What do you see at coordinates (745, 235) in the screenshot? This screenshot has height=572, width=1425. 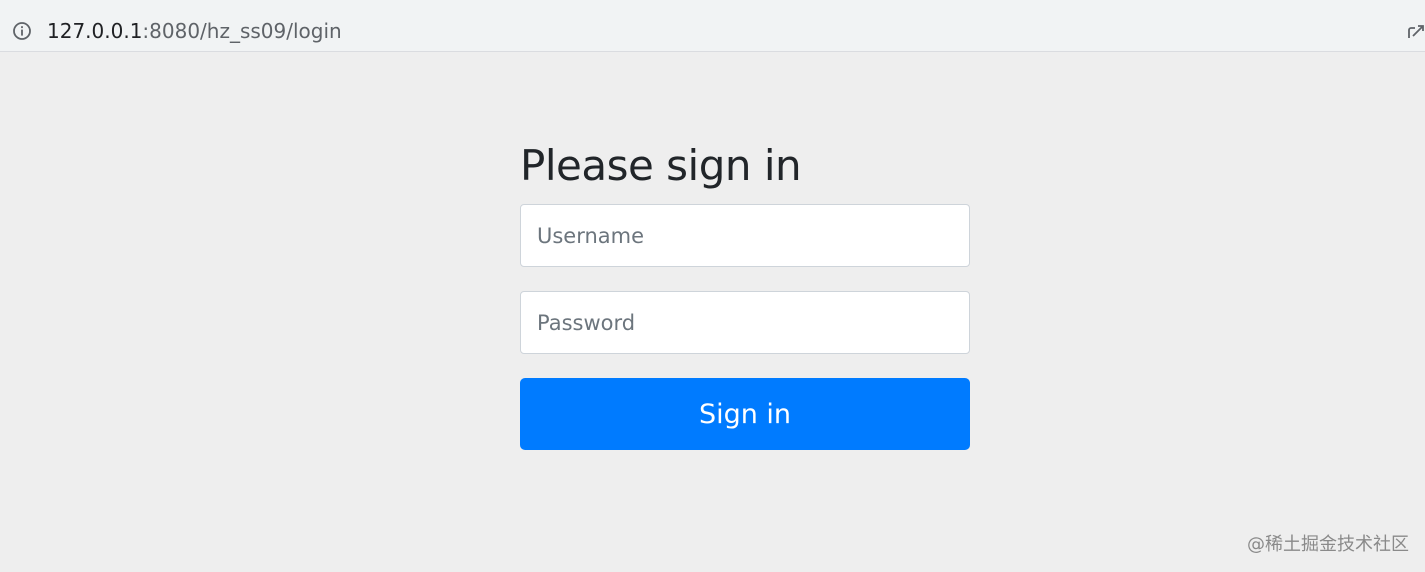 I see `username-input` at bounding box center [745, 235].